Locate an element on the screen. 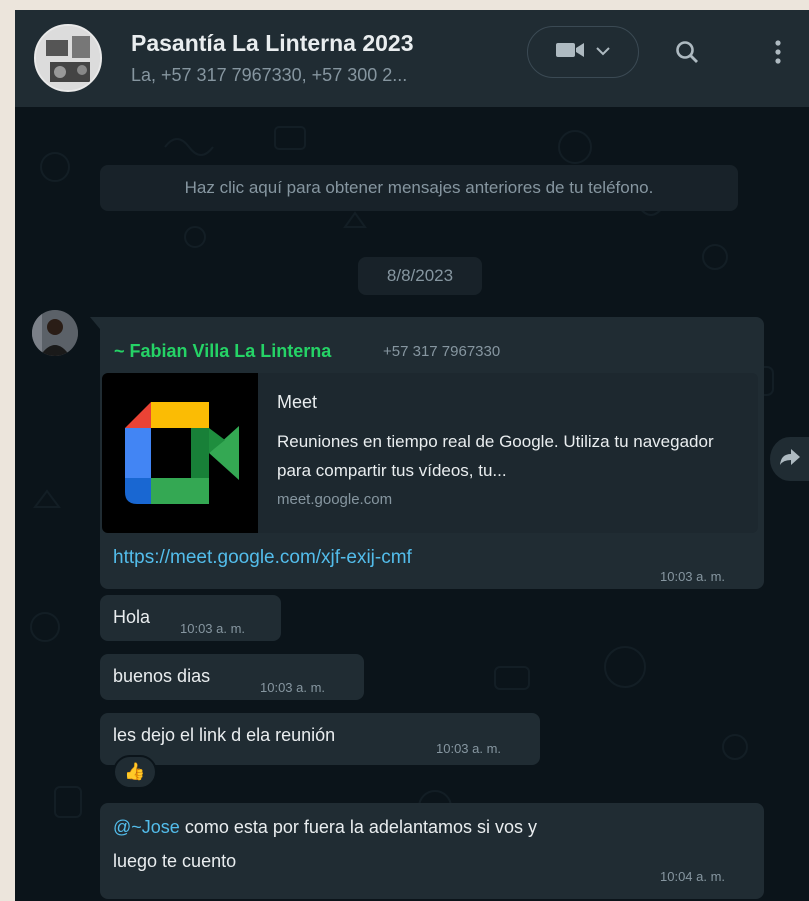 The height and width of the screenshot is (901, 809). video-call-button is located at coordinates (583, 52).